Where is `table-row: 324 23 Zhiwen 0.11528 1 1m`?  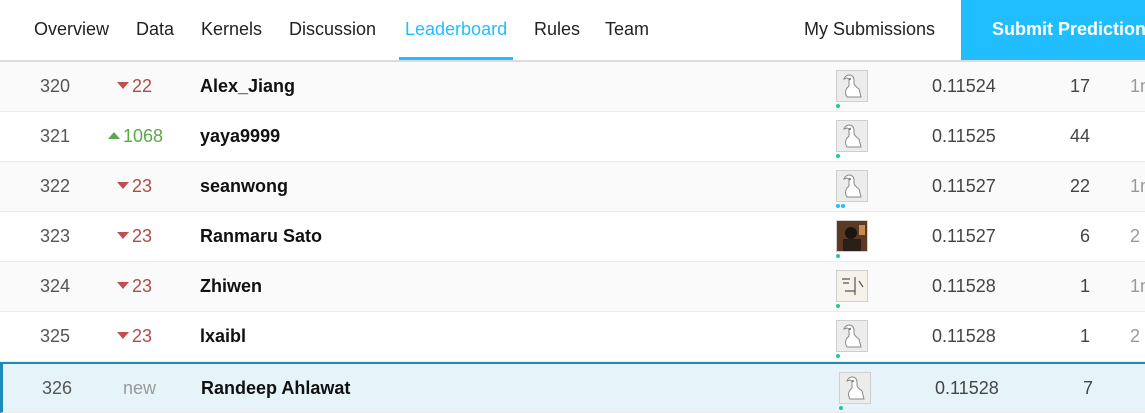
table-row: 324 23 Zhiwen 0.11528 1 1m is located at coordinates (572, 287).